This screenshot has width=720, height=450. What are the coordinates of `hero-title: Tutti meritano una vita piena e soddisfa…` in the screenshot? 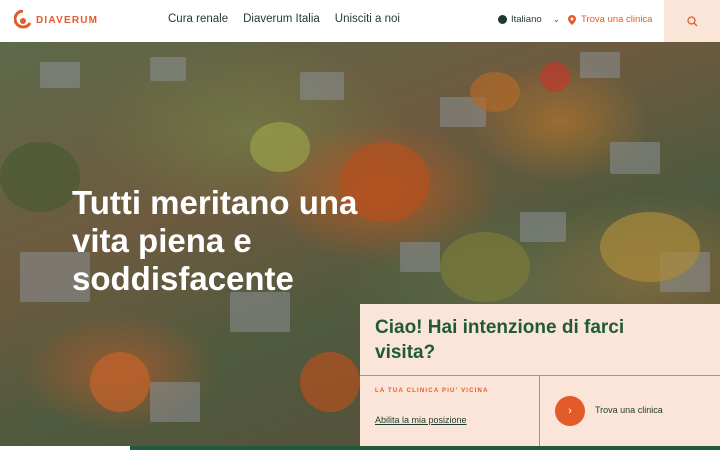 It's located at (215, 240).